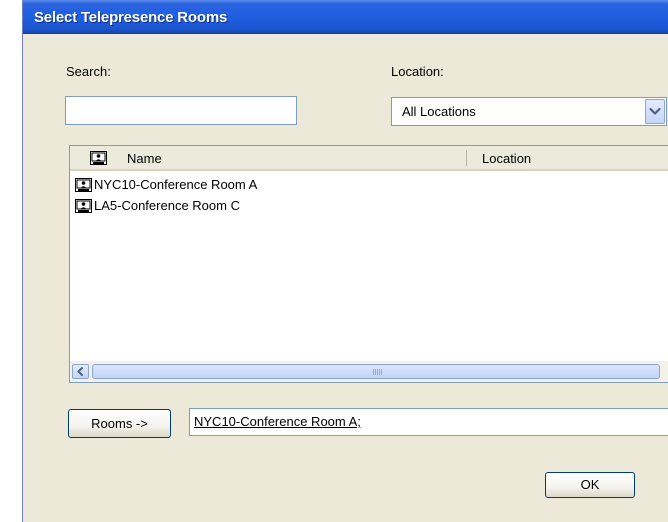 The width and height of the screenshot is (668, 522). Describe the element at coordinates (345, 17) in the screenshot. I see `title-bar: Select Telepresence Rooms` at that location.